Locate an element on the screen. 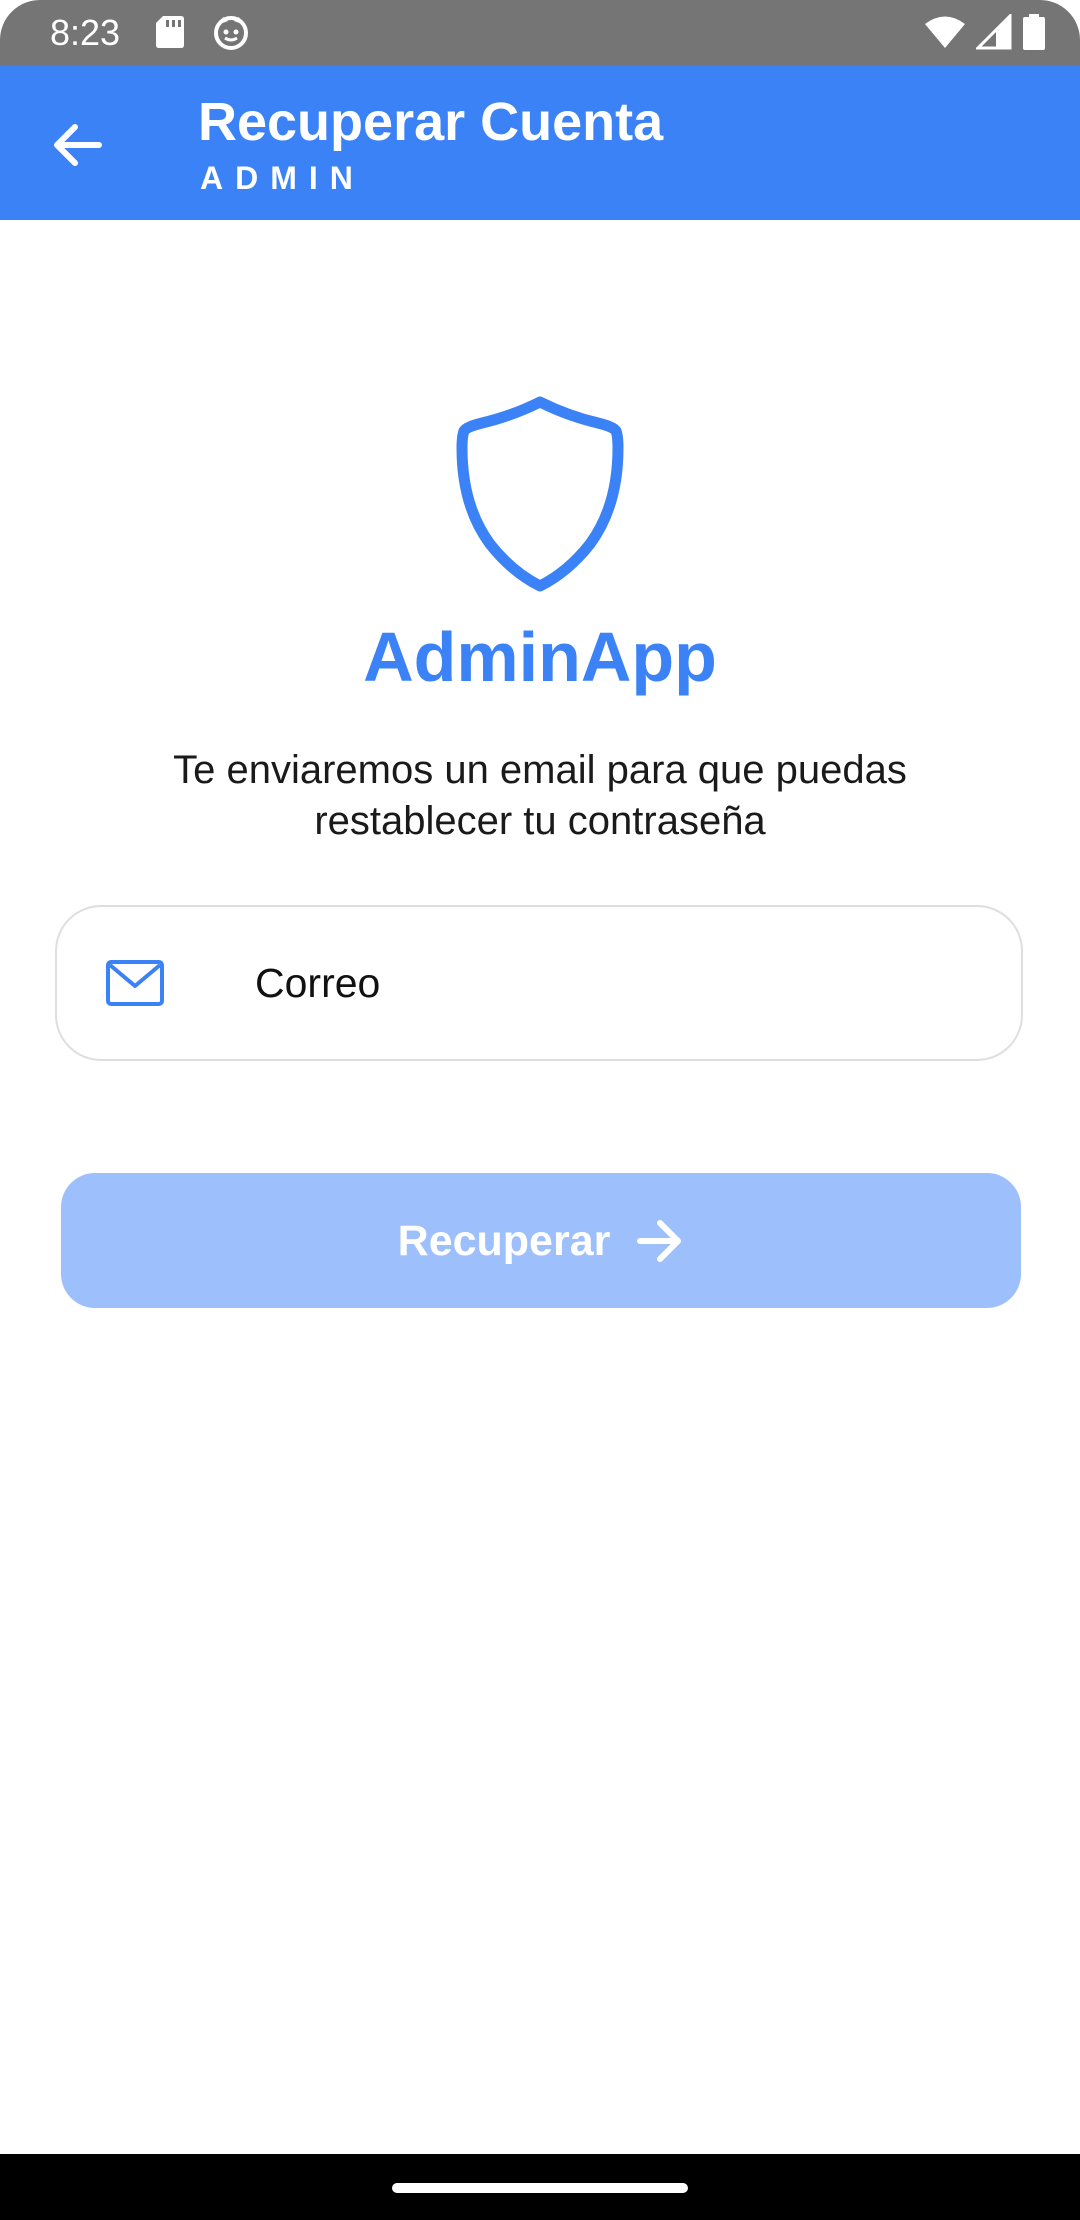 Image resolution: width=1080 pixels, height=2220 pixels. page-subtitle: ADMIN is located at coordinates (282, 178).